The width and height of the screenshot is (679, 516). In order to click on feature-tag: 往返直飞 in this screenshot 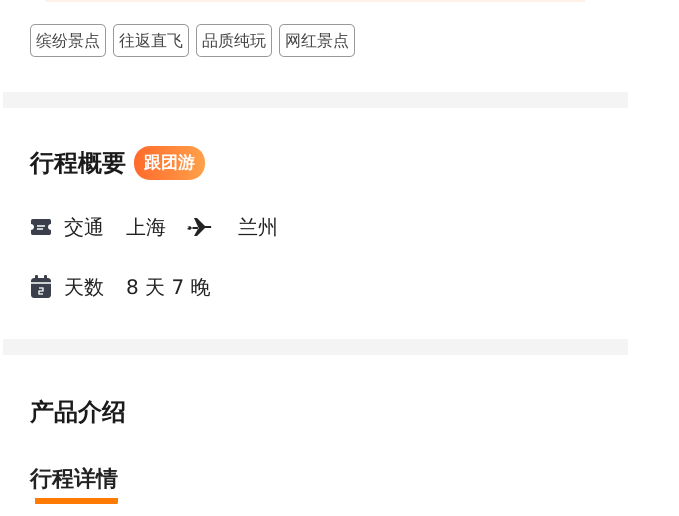, I will do `click(151, 40)`.